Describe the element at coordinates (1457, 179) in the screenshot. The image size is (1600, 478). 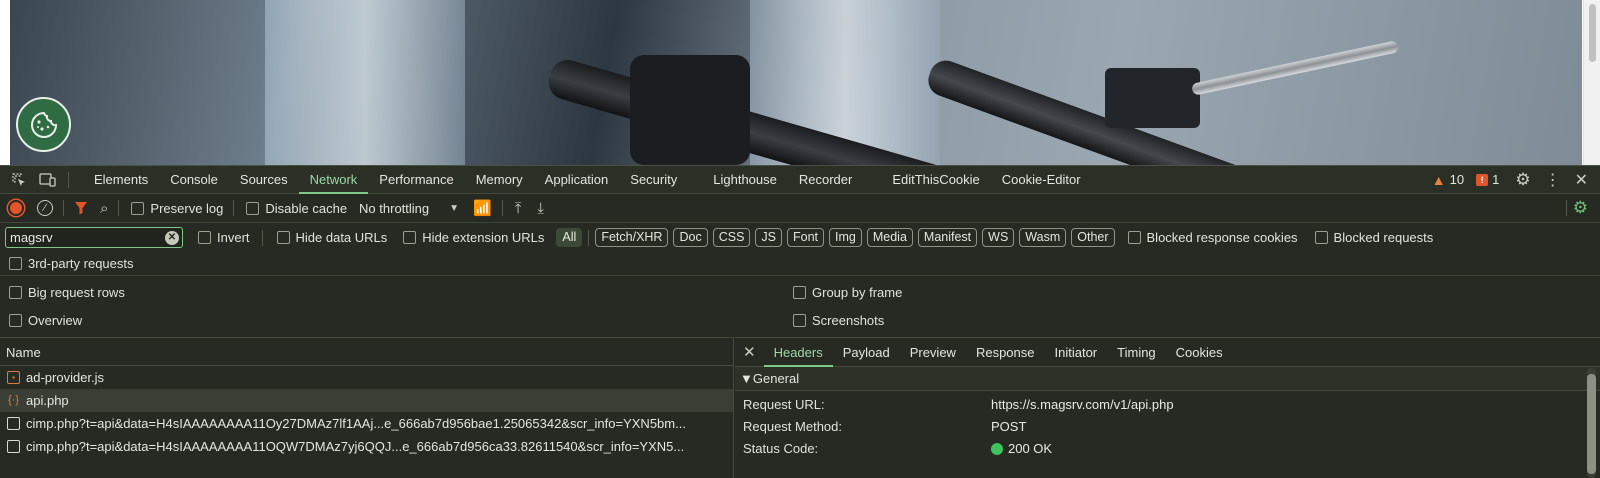
I see `warning-count: 10` at that location.